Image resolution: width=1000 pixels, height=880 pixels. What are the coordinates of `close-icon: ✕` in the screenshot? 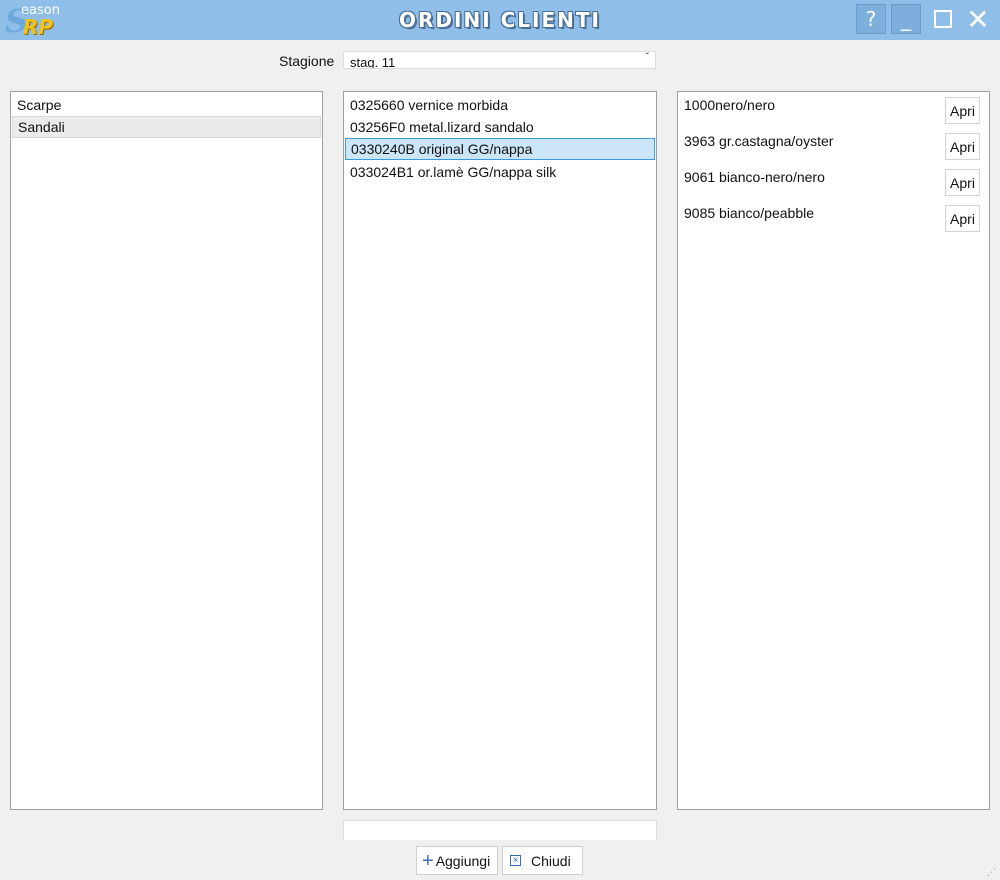 It's located at (978, 19).